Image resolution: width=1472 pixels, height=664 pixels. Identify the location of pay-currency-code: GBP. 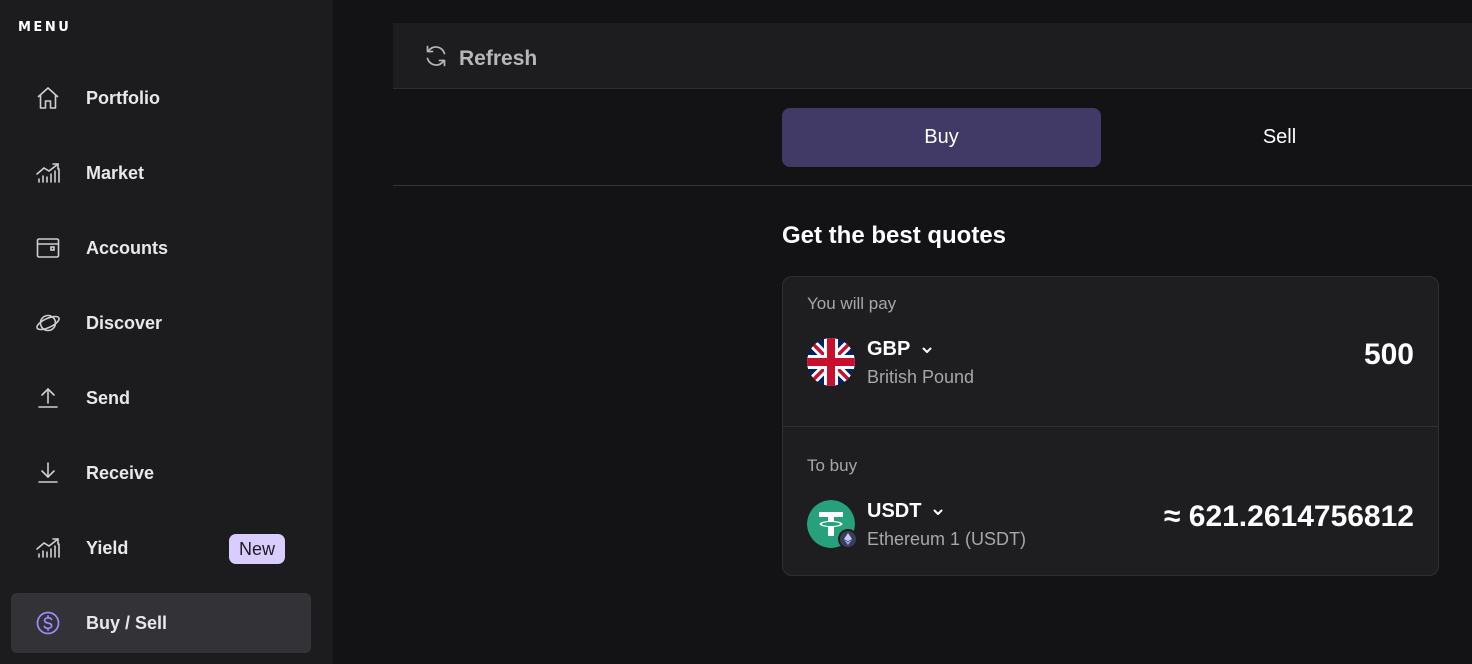
(889, 349).